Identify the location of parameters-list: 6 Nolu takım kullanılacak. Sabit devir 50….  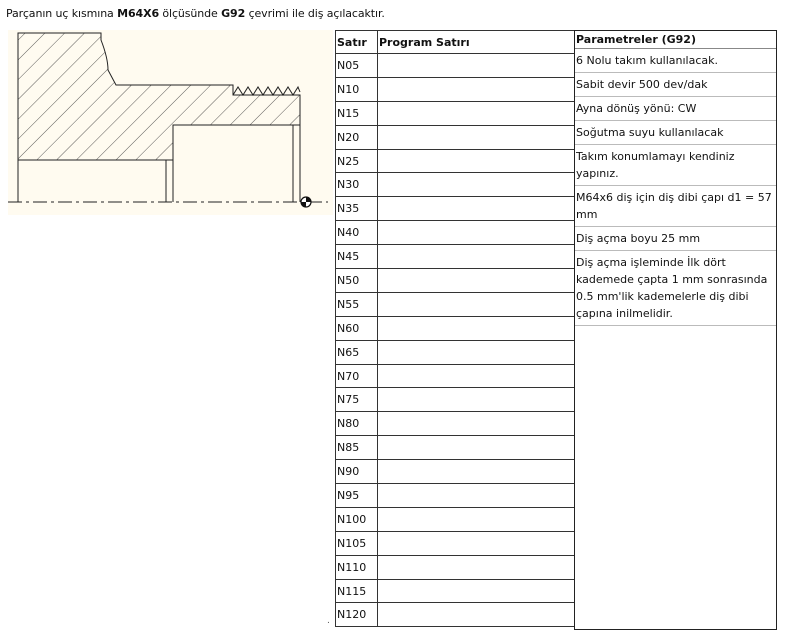
(675, 187).